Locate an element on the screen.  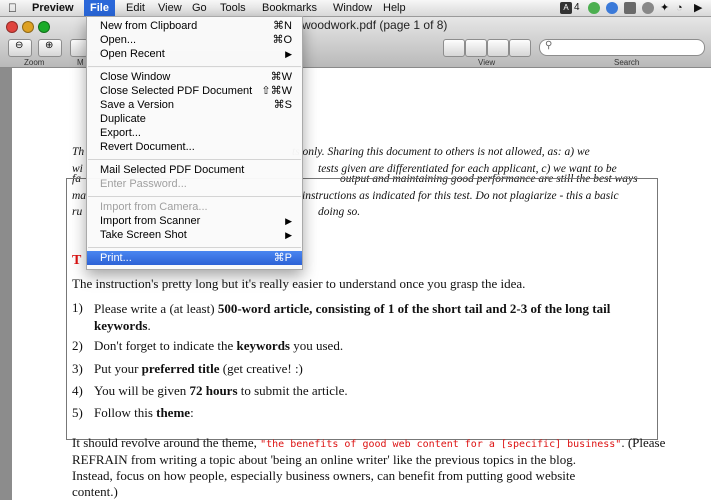
menu-file: File is located at coordinates (99, 8).